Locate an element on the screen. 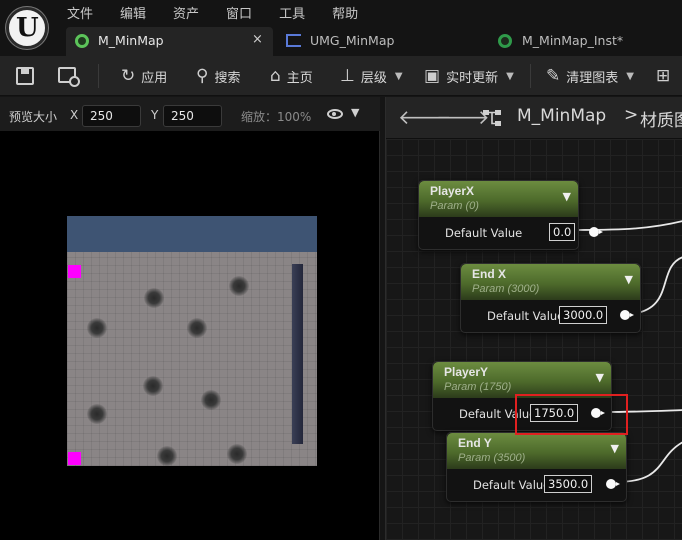 This screenshot has width=682, height=540. live-update-button: ▣ 实时更新 ▼ is located at coordinates (469, 76).